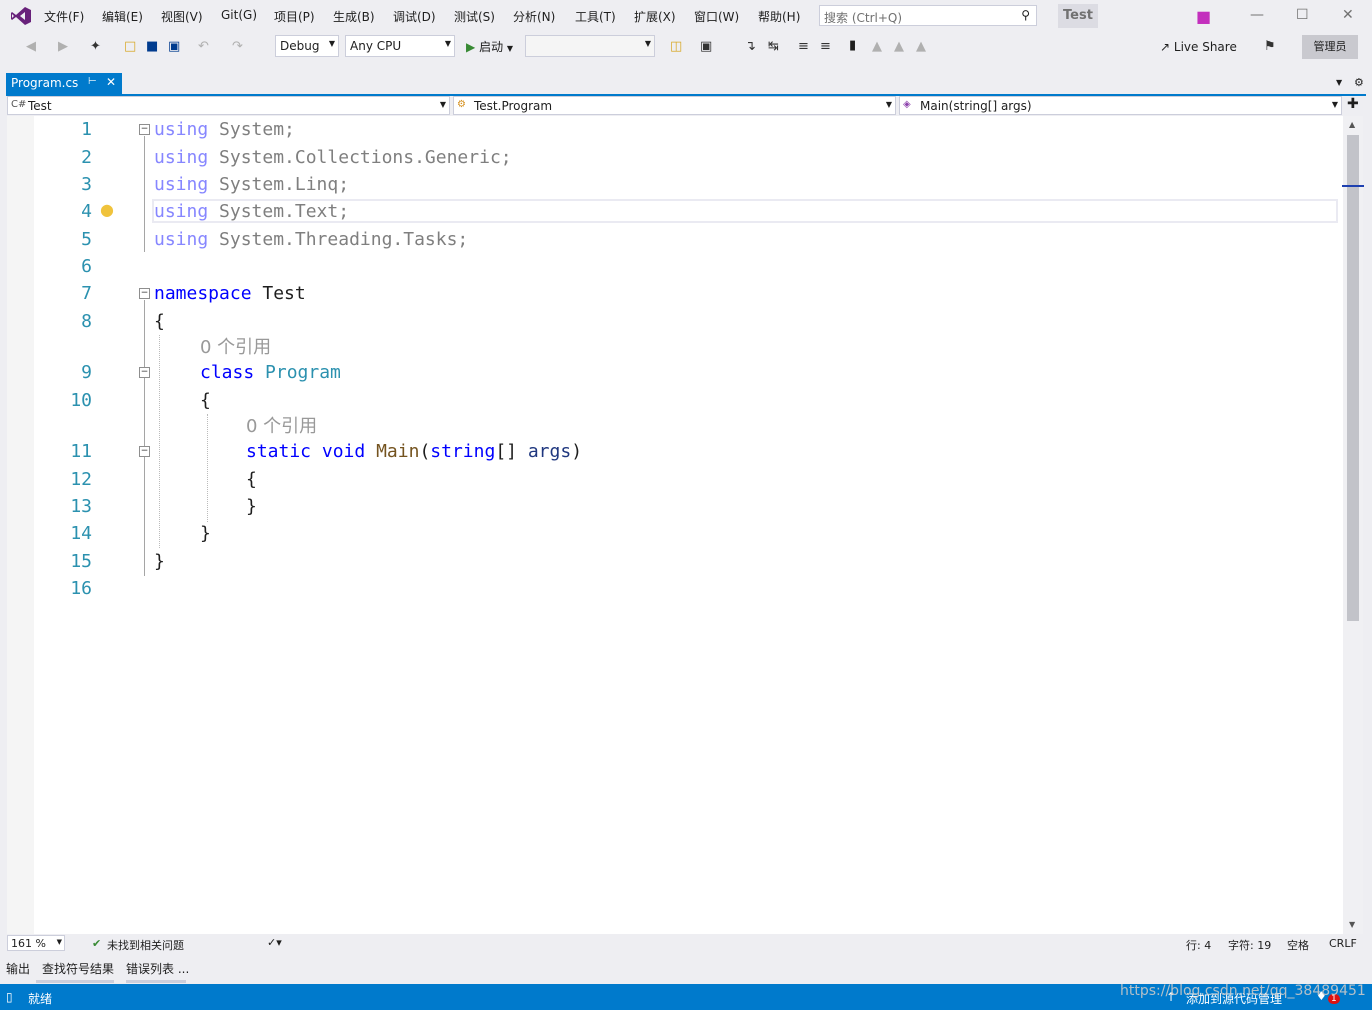 Image resolution: width=1372 pixels, height=1010 pixels. Describe the element at coordinates (928, 15) in the screenshot. I see `search-input: 搜索 (Ctrl+Q) ⚲` at that location.